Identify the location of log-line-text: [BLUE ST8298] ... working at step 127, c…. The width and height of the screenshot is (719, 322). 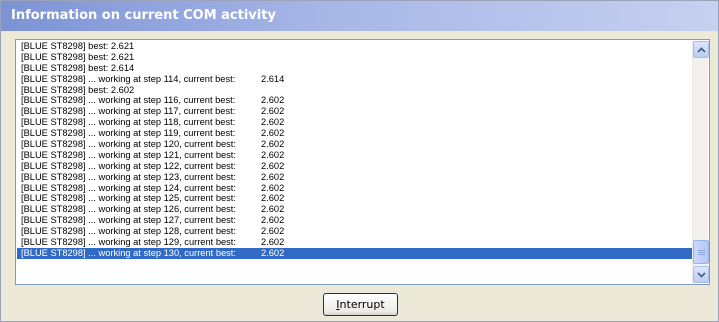
(128, 220).